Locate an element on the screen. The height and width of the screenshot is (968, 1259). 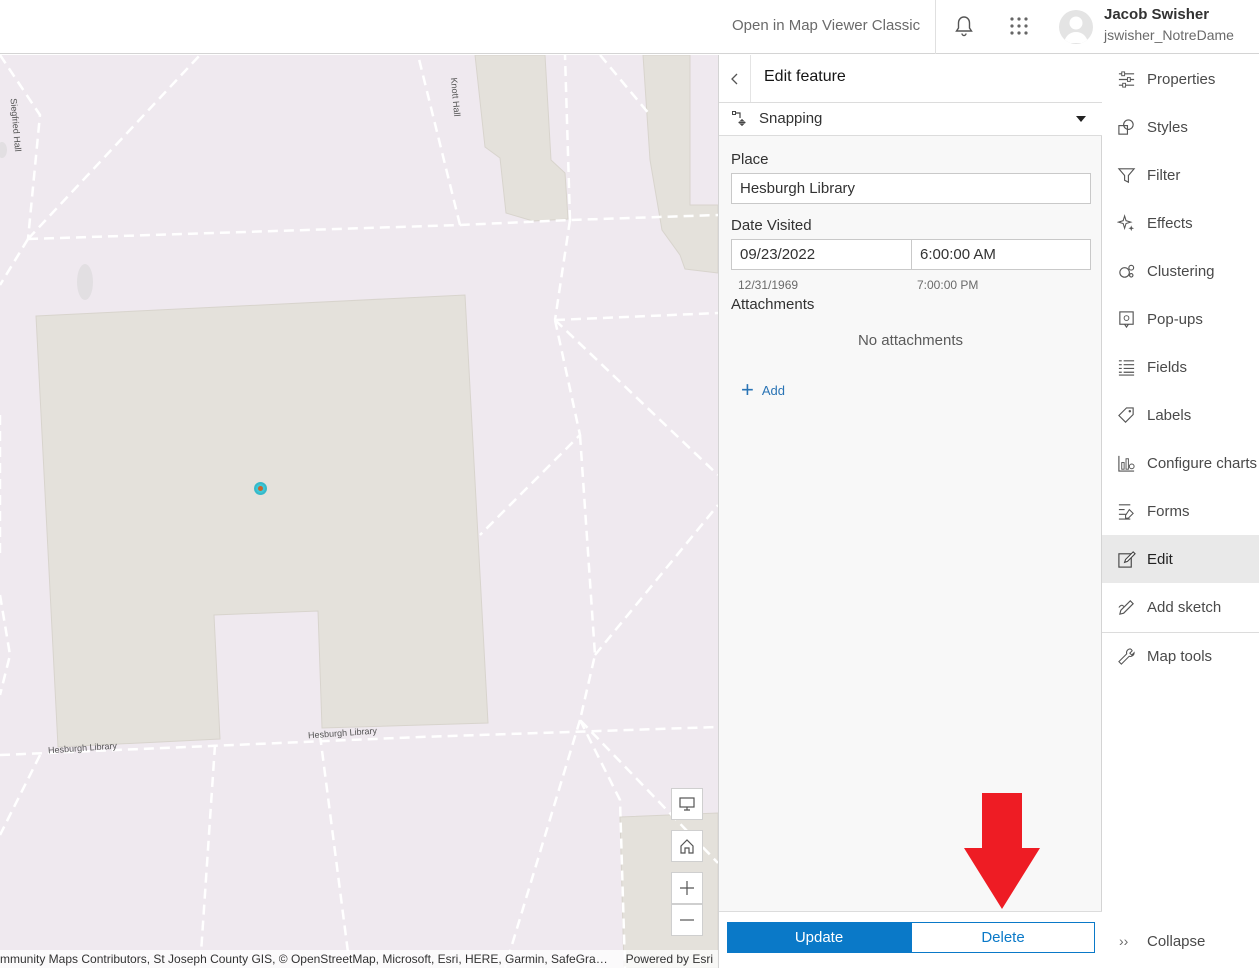
minus-icon is located at coordinates (687, 920).